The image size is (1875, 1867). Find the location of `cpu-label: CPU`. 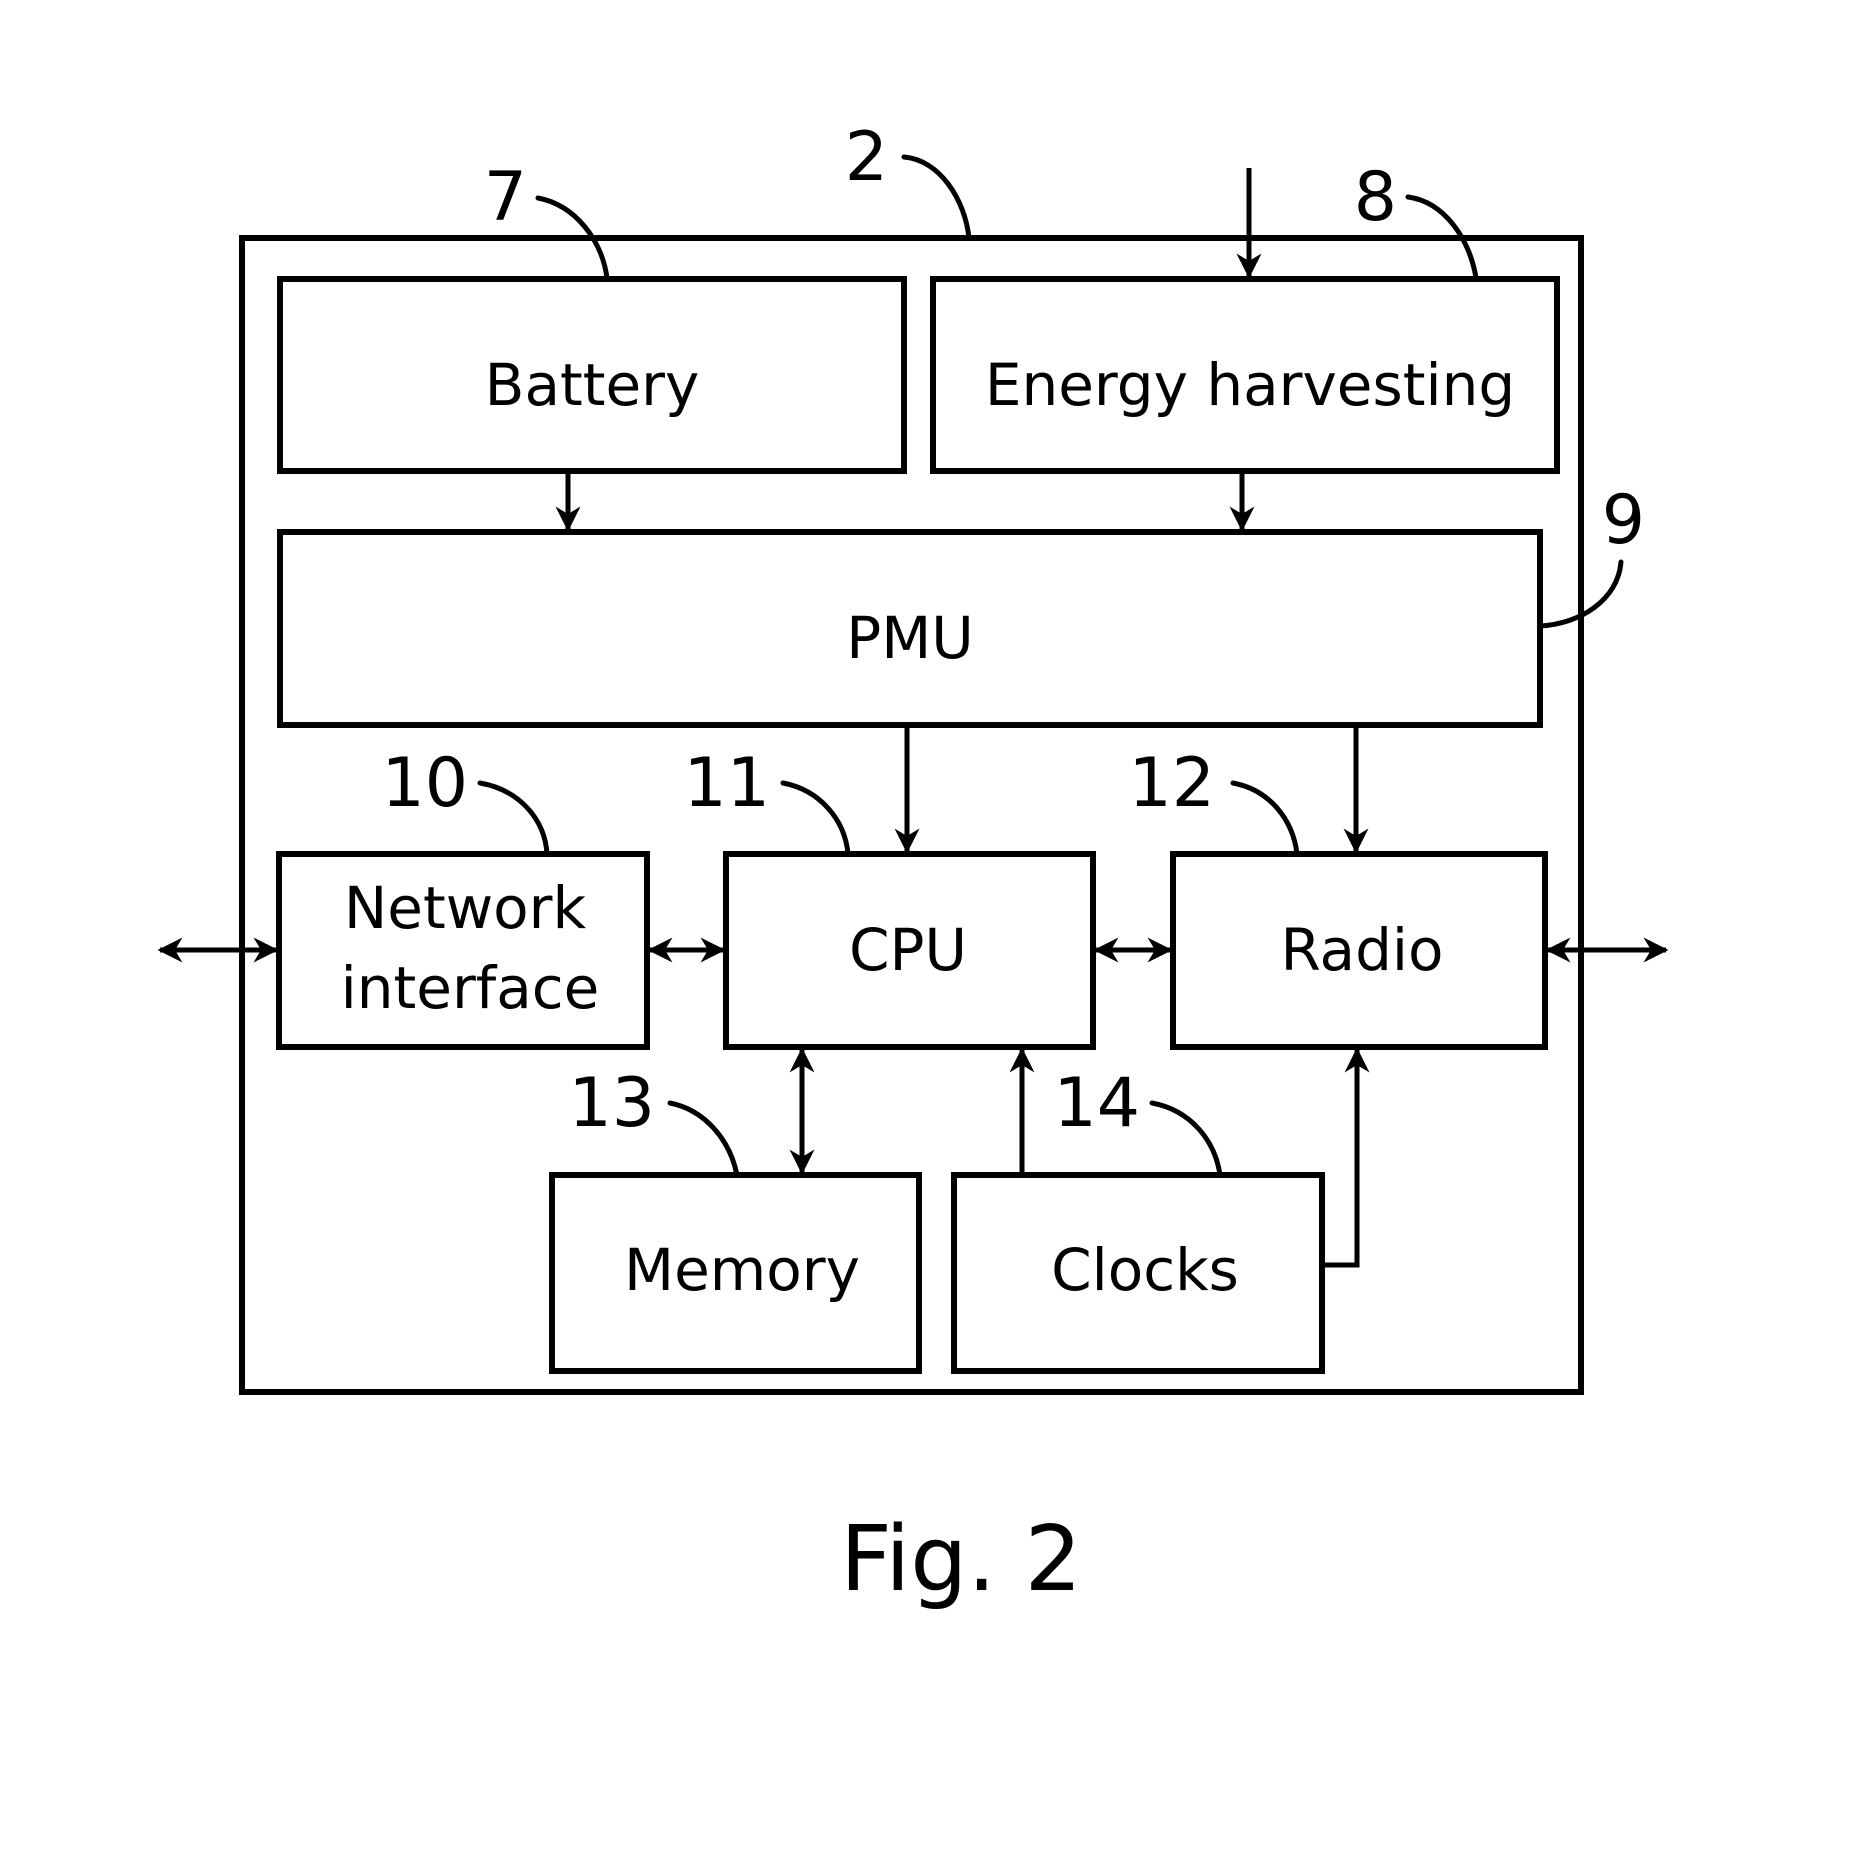

cpu-label: CPU is located at coordinates (908, 950).